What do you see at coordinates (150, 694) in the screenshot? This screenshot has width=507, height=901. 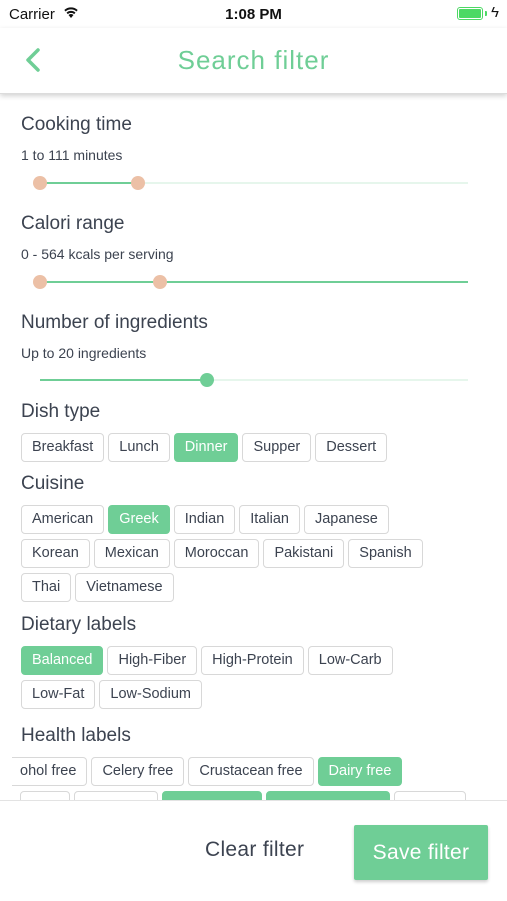 I see `chip-low-sodium: Low-Sodium` at bounding box center [150, 694].